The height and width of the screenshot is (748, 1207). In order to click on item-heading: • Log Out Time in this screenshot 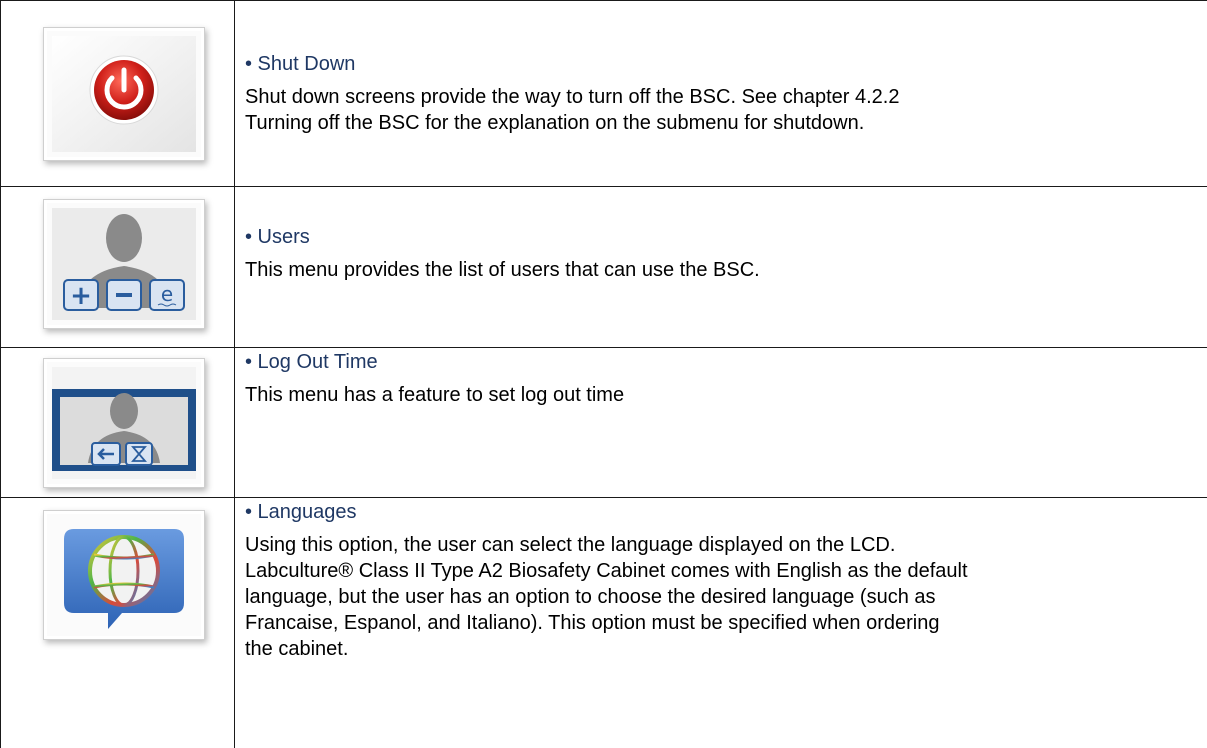, I will do `click(311, 362)`.